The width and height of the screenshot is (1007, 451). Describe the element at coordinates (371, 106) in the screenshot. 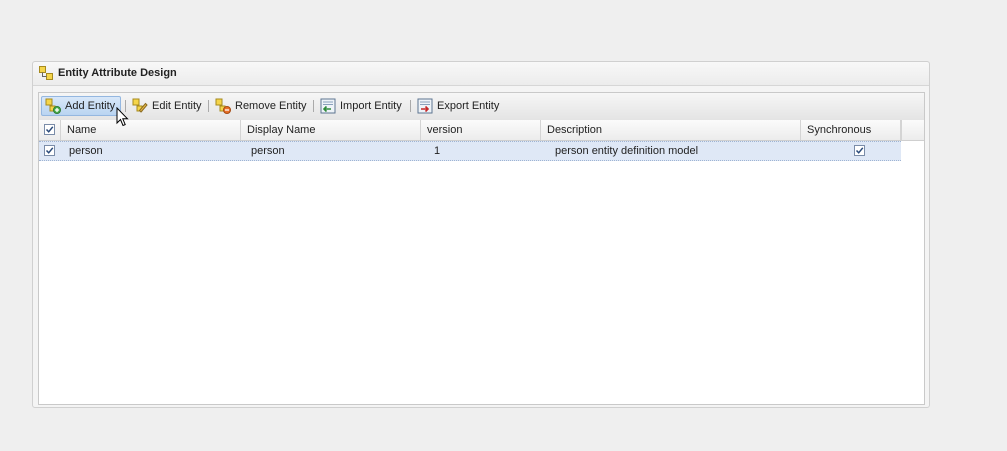

I see `import-entity-label: Import Entity` at that location.